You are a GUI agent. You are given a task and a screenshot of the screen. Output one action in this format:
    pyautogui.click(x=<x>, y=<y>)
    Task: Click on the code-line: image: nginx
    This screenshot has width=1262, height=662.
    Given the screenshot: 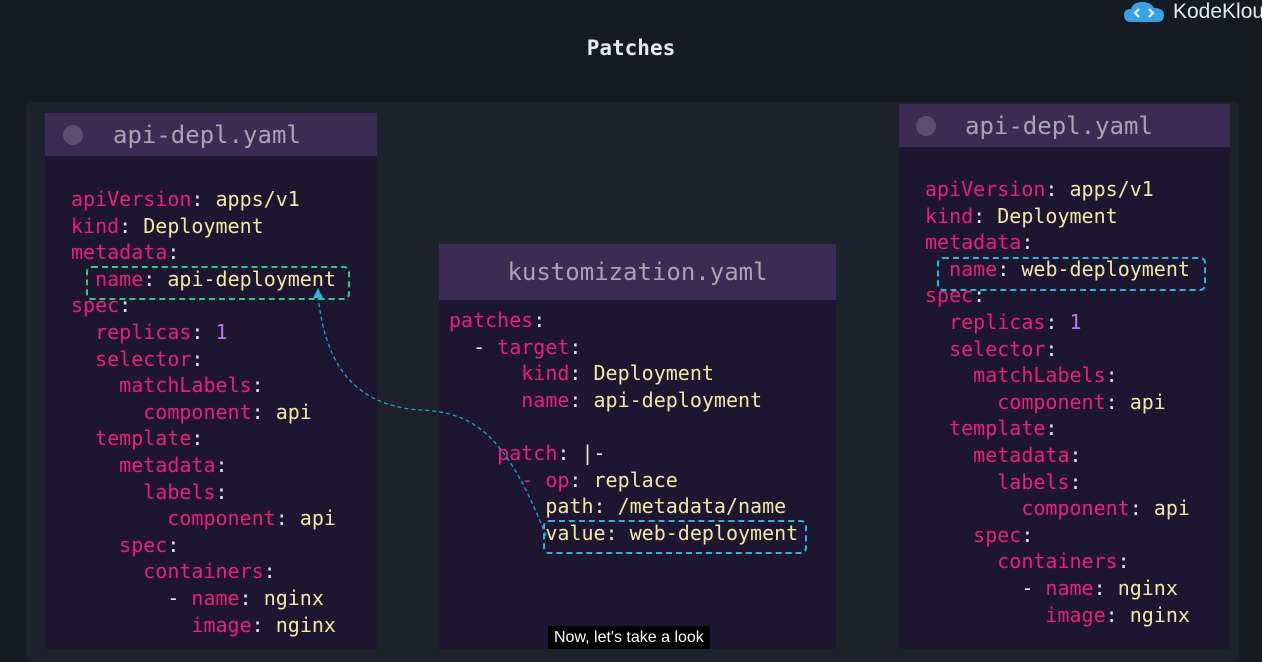 What is the action you would take?
    pyautogui.click(x=203, y=625)
    